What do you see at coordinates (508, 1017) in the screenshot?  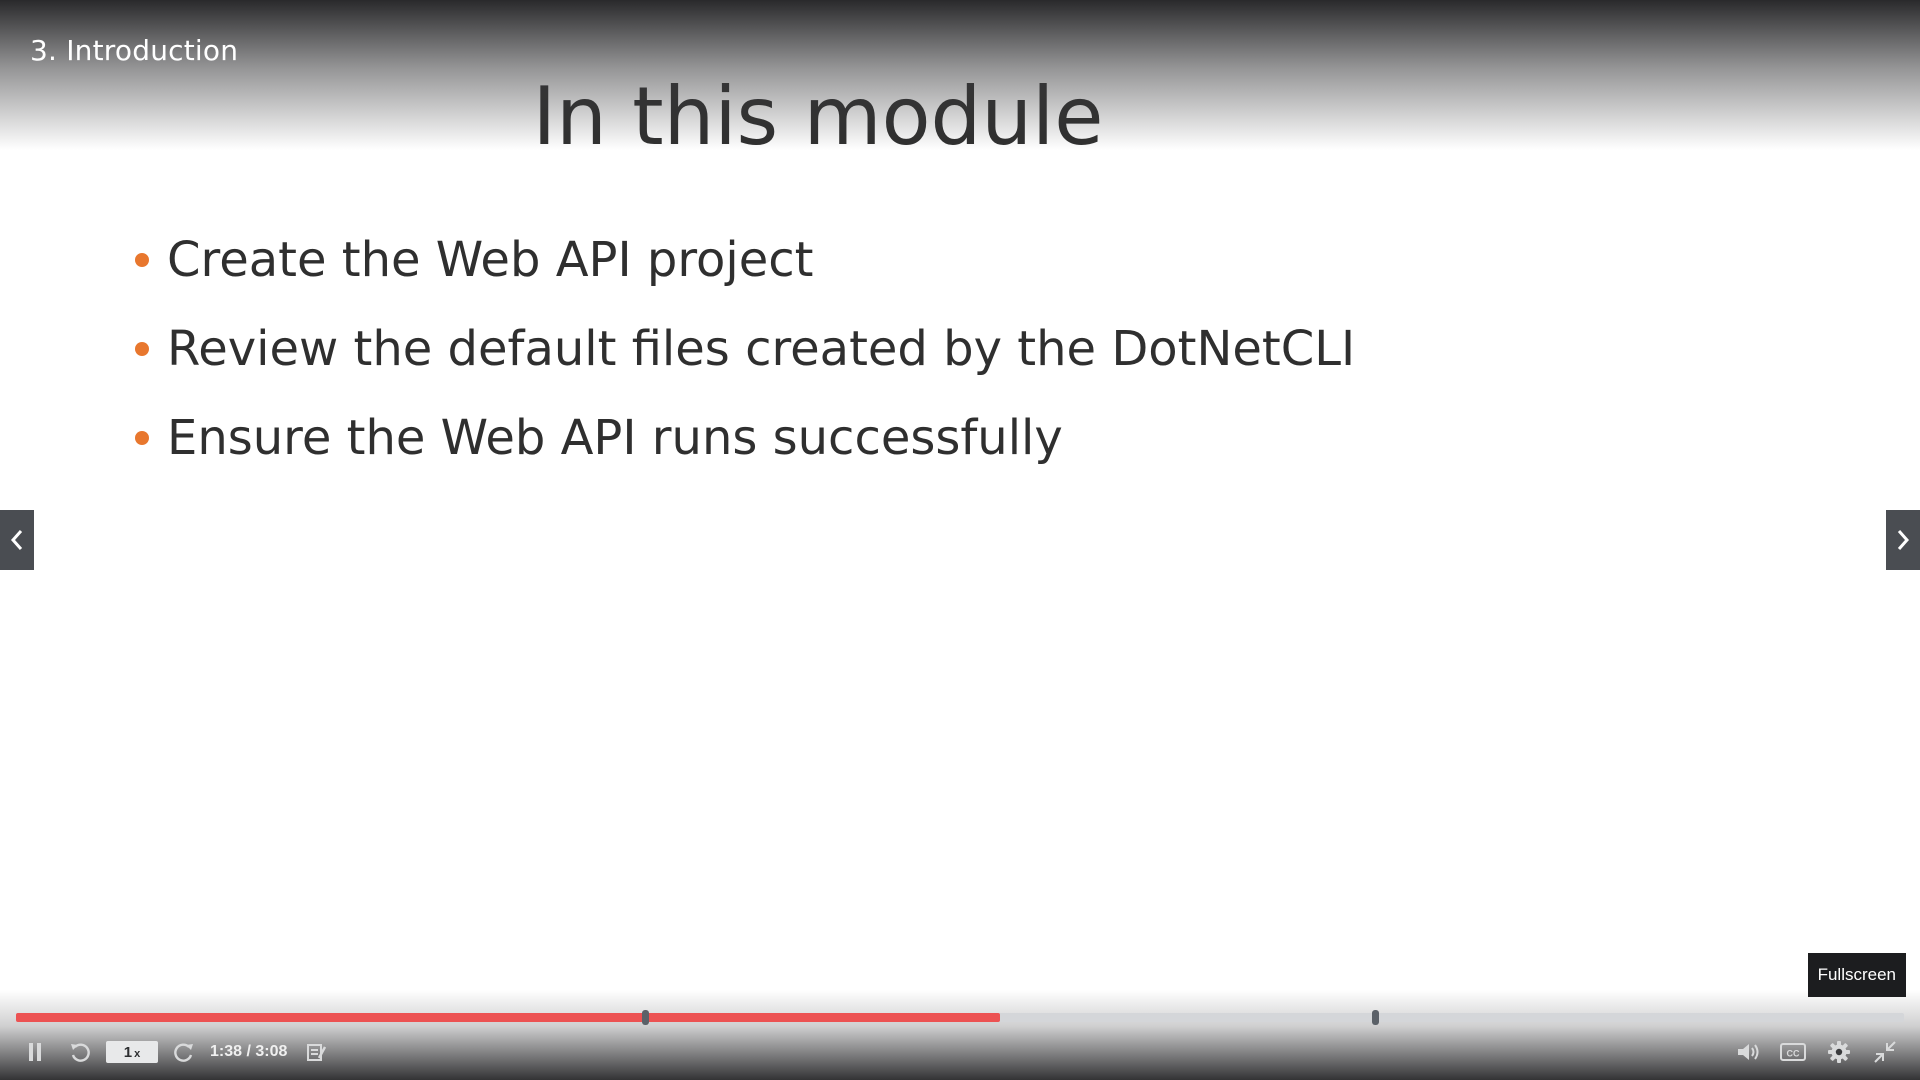 I see `progress-fill` at bounding box center [508, 1017].